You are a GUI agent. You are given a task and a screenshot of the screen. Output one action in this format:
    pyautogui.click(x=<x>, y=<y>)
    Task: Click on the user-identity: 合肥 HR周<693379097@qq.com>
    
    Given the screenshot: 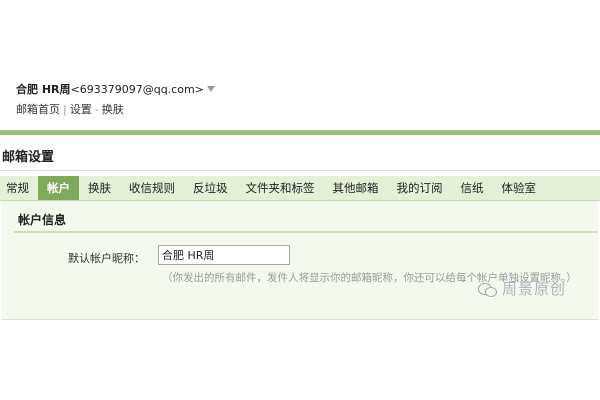 What is the action you would take?
    pyautogui.click(x=115, y=90)
    